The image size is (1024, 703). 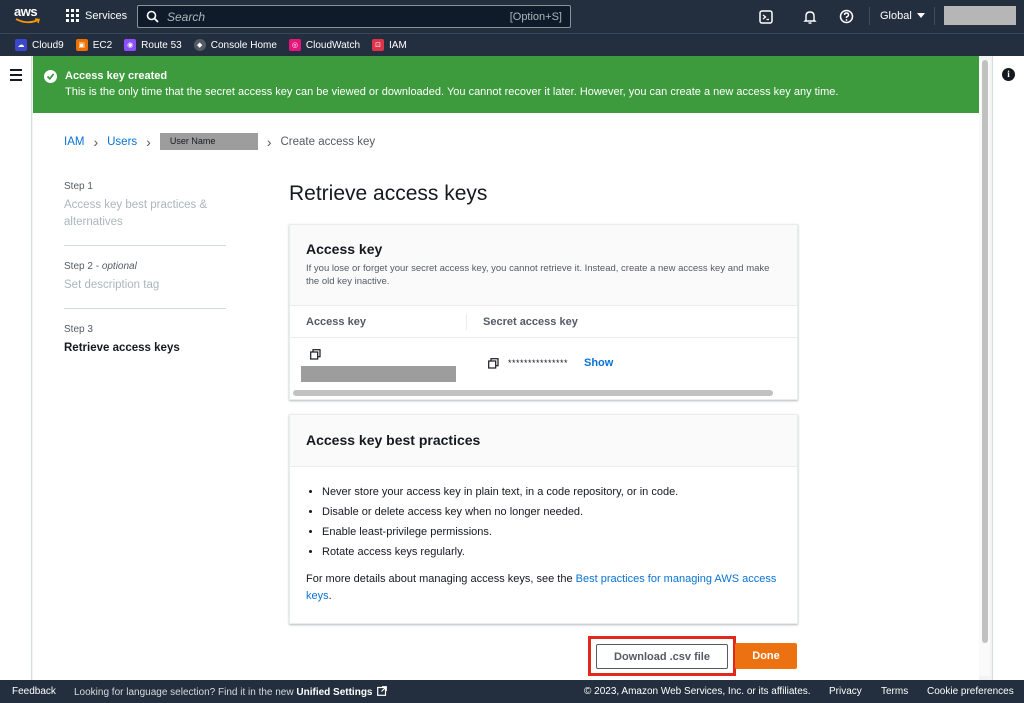 I want to click on aws-logo: aws, so click(x=28, y=16).